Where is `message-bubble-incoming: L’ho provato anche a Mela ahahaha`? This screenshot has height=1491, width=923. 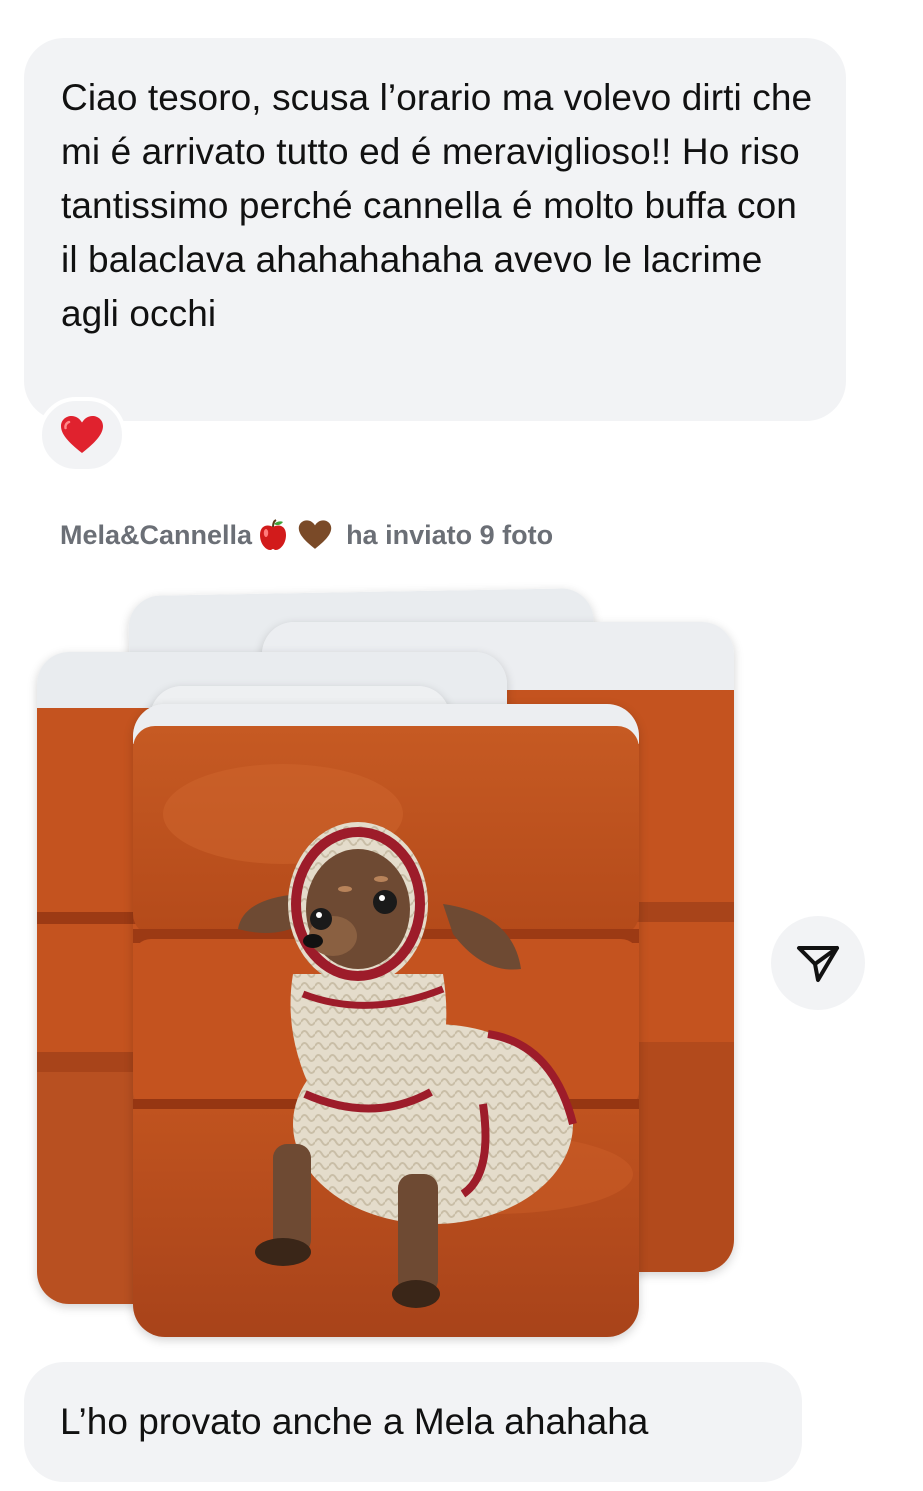
message-bubble-incoming: L’ho provato anche a Mela ahahaha is located at coordinates (413, 1422).